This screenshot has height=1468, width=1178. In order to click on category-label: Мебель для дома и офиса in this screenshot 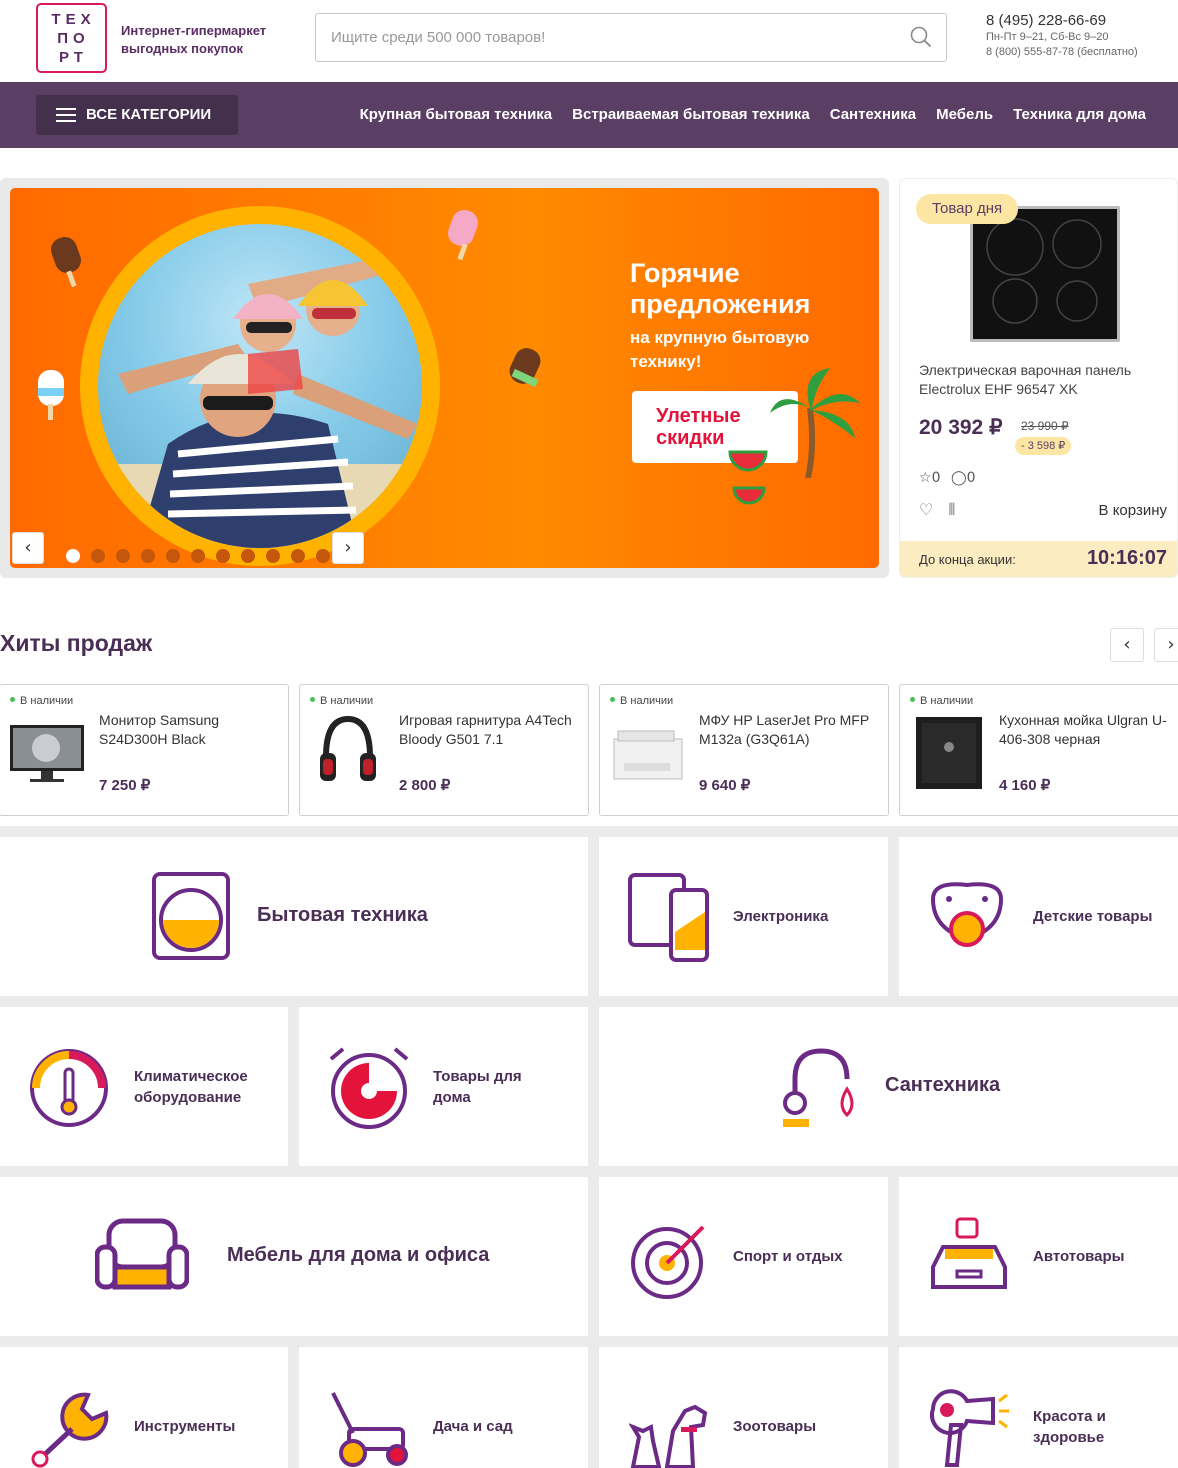, I will do `click(358, 1255)`.